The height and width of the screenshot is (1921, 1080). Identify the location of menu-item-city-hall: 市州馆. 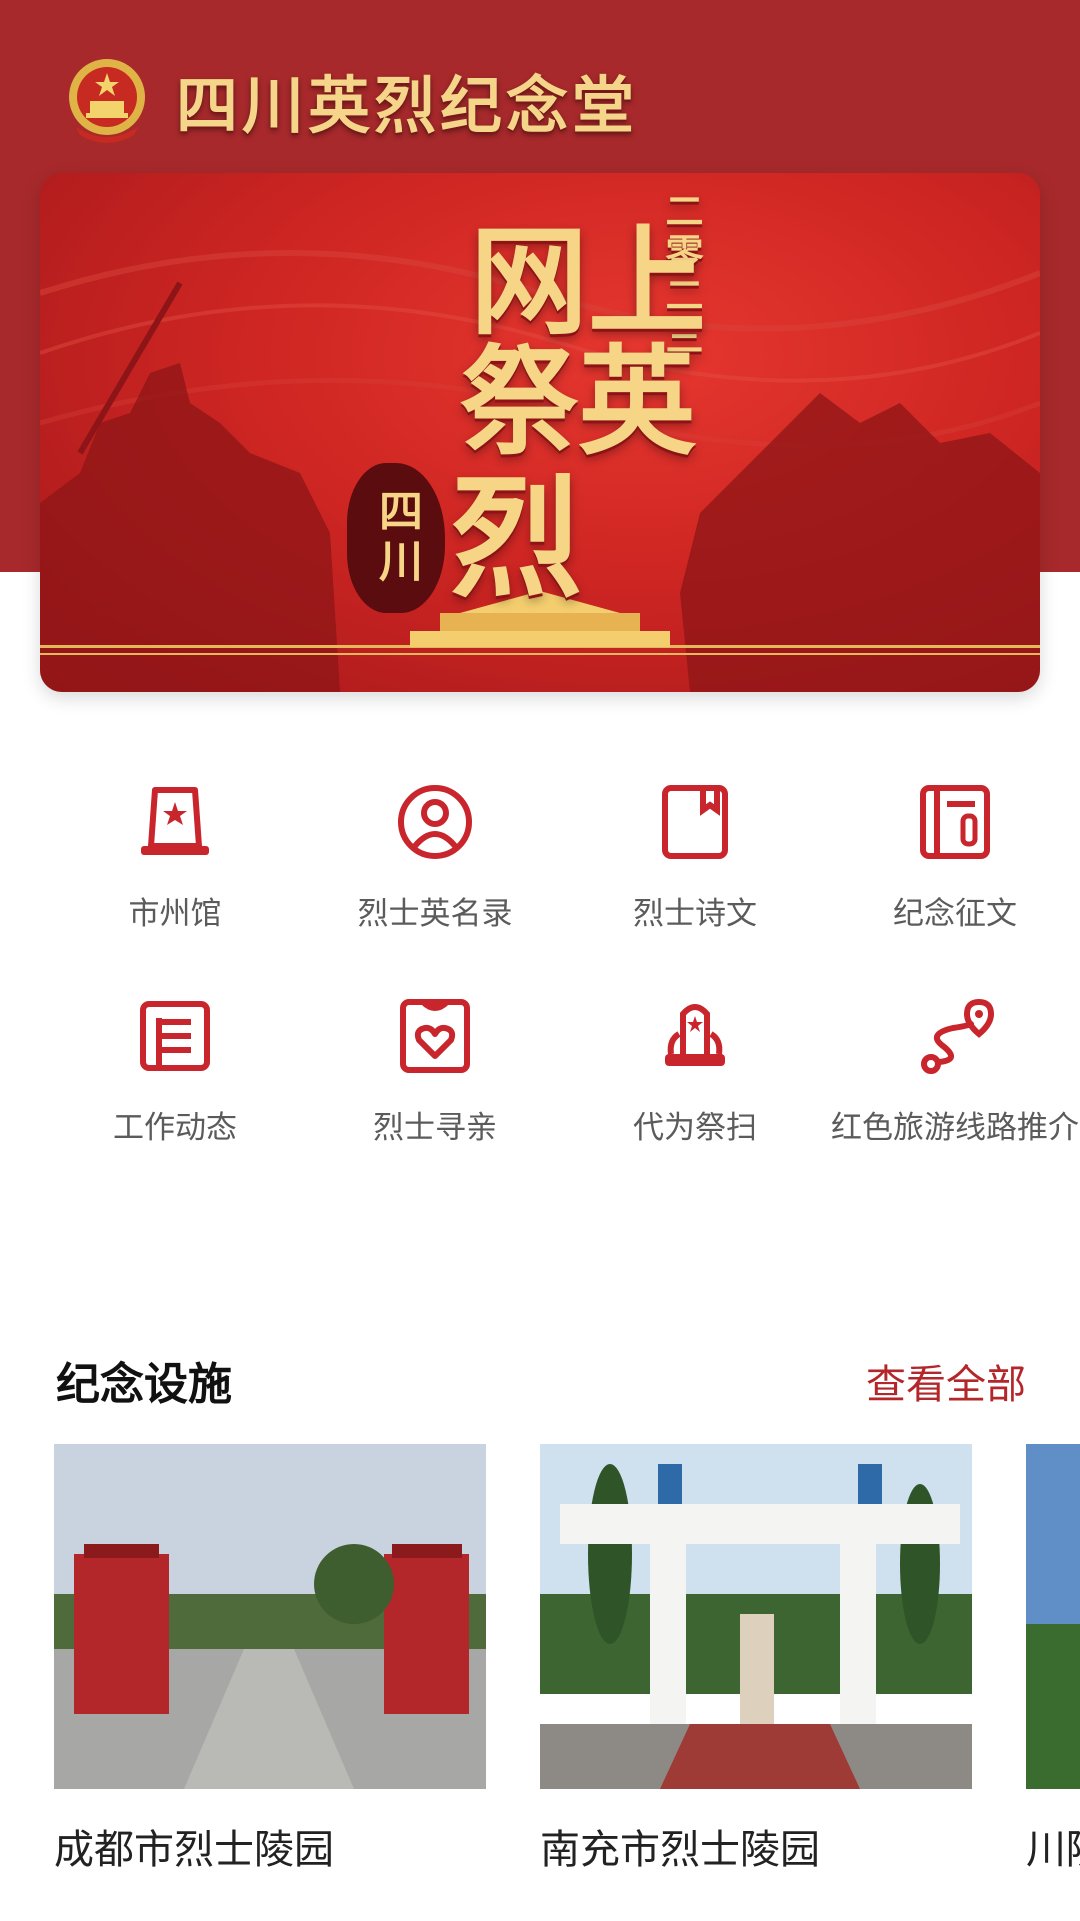
(175, 857).